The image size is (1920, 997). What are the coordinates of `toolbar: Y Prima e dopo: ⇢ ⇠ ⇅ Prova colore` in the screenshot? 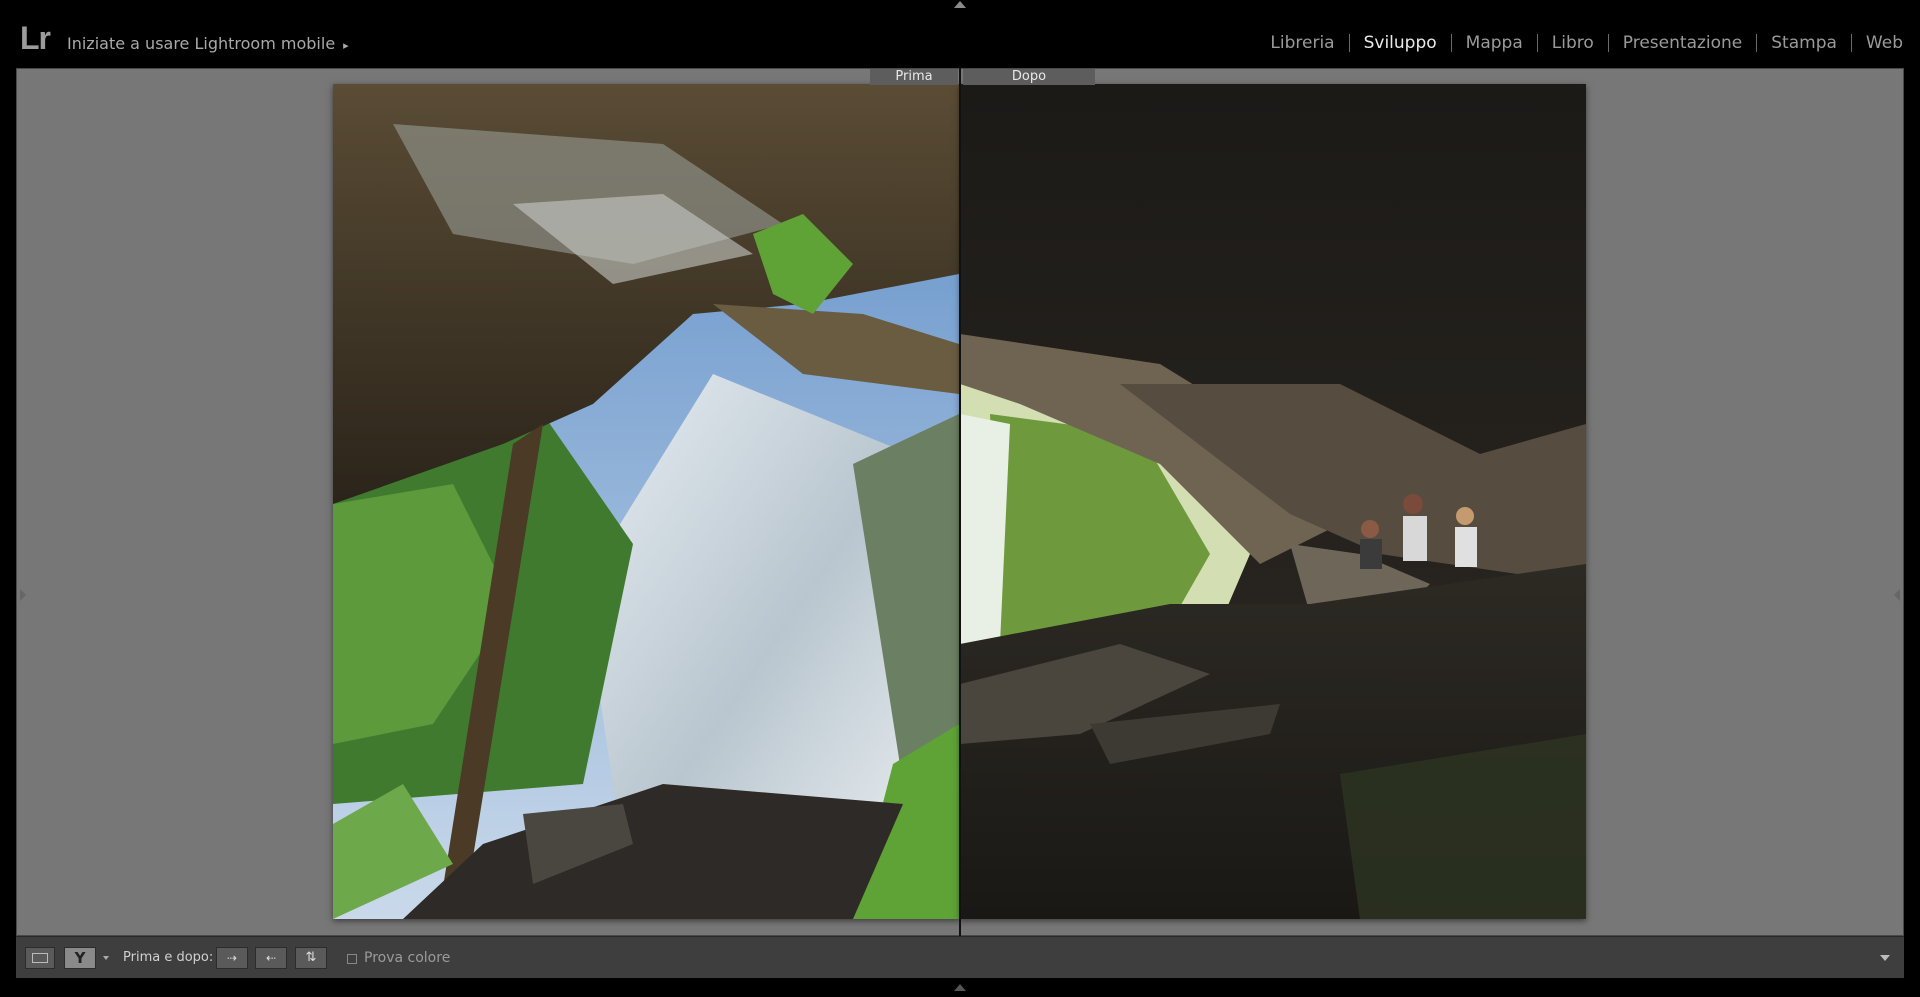 It's located at (960, 957).